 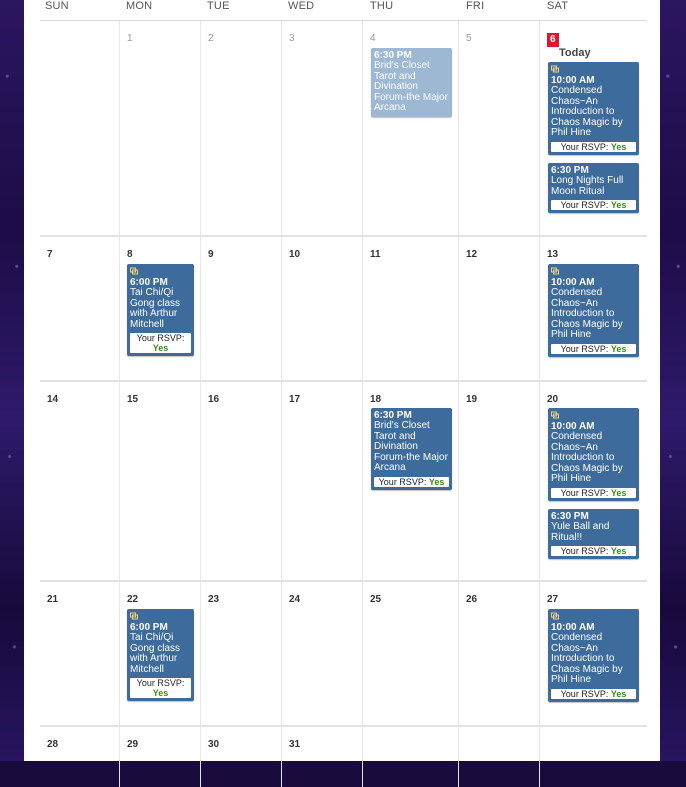 What do you see at coordinates (411, 653) in the screenshot?
I see `day-cell: 25` at bounding box center [411, 653].